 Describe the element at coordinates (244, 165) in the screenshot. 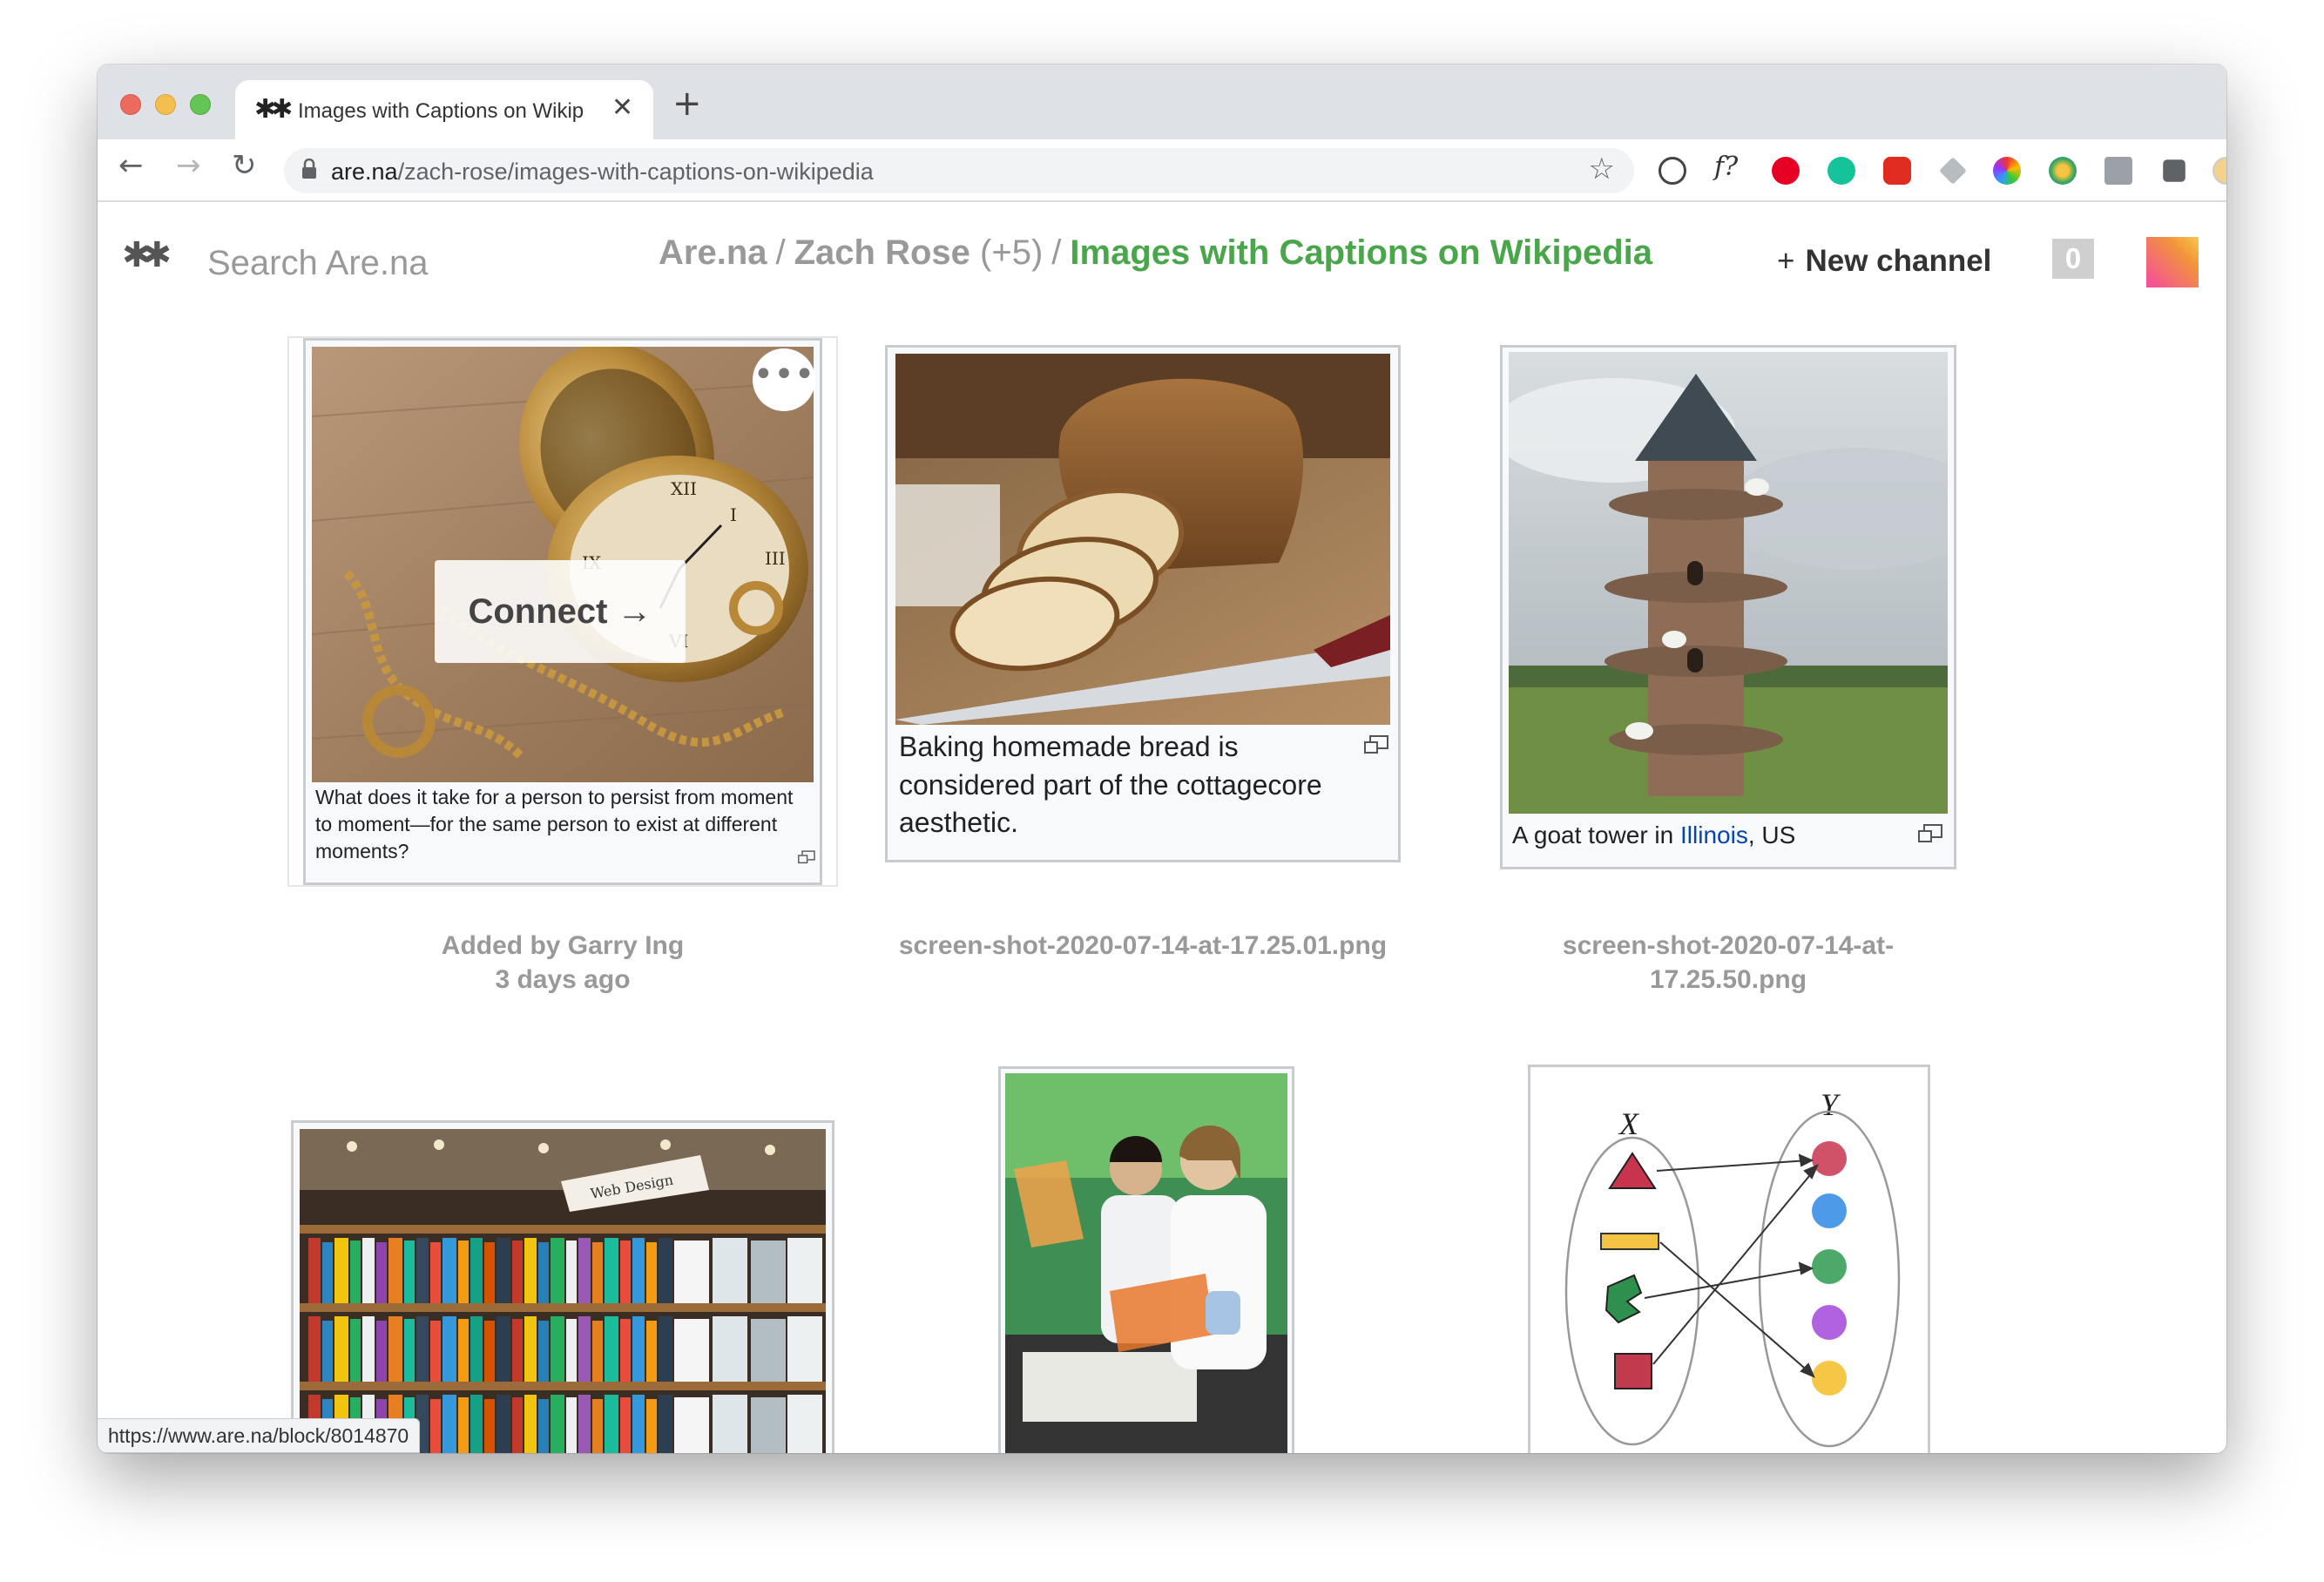

I see `reload-icon: ↻` at that location.